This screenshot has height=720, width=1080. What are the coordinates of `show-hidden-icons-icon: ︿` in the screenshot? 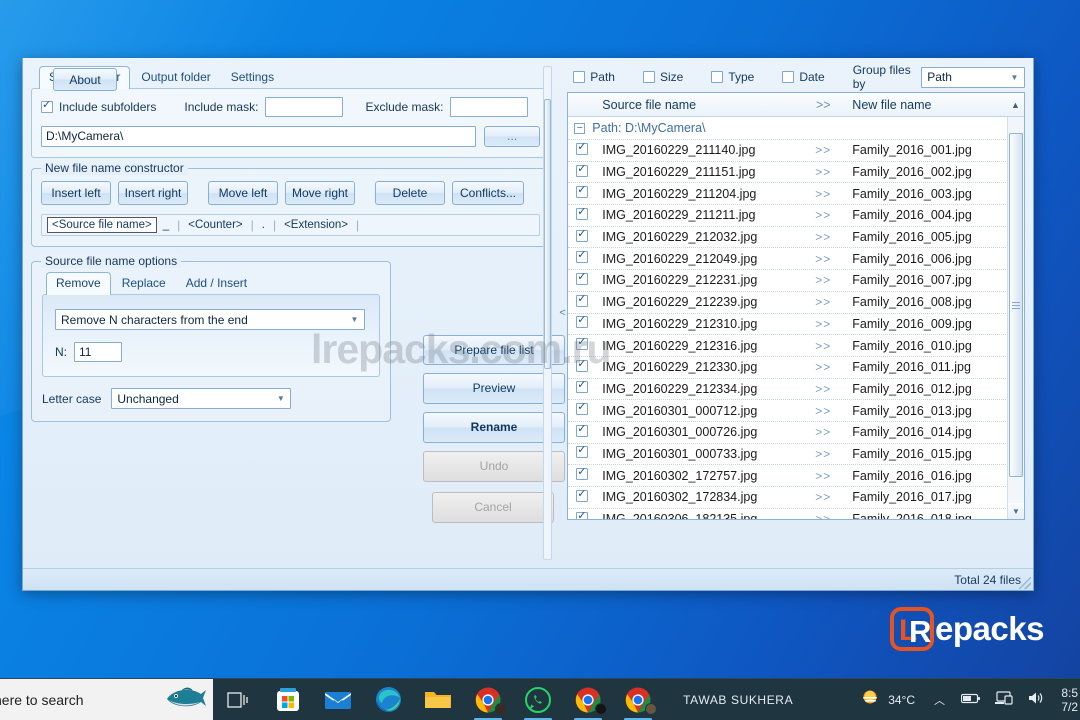 It's located at (939, 700).